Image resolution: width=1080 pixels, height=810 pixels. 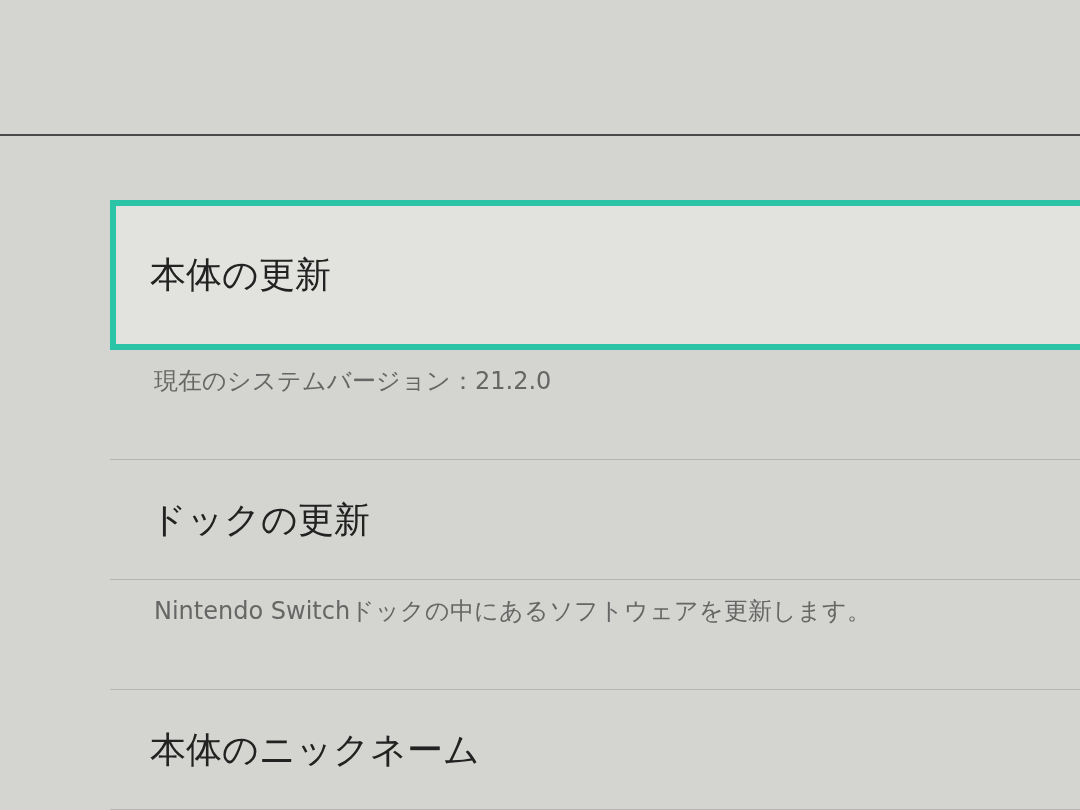 What do you see at coordinates (595, 750) in the screenshot?
I see `settings-item: 本体のニックネーム` at bounding box center [595, 750].